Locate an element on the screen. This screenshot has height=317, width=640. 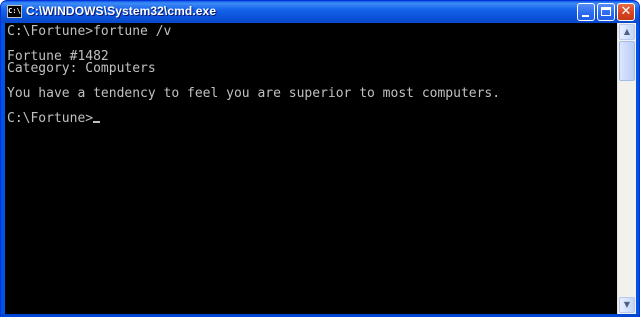
vertical-scrollbar: ▲ ▼ is located at coordinates (626, 168).